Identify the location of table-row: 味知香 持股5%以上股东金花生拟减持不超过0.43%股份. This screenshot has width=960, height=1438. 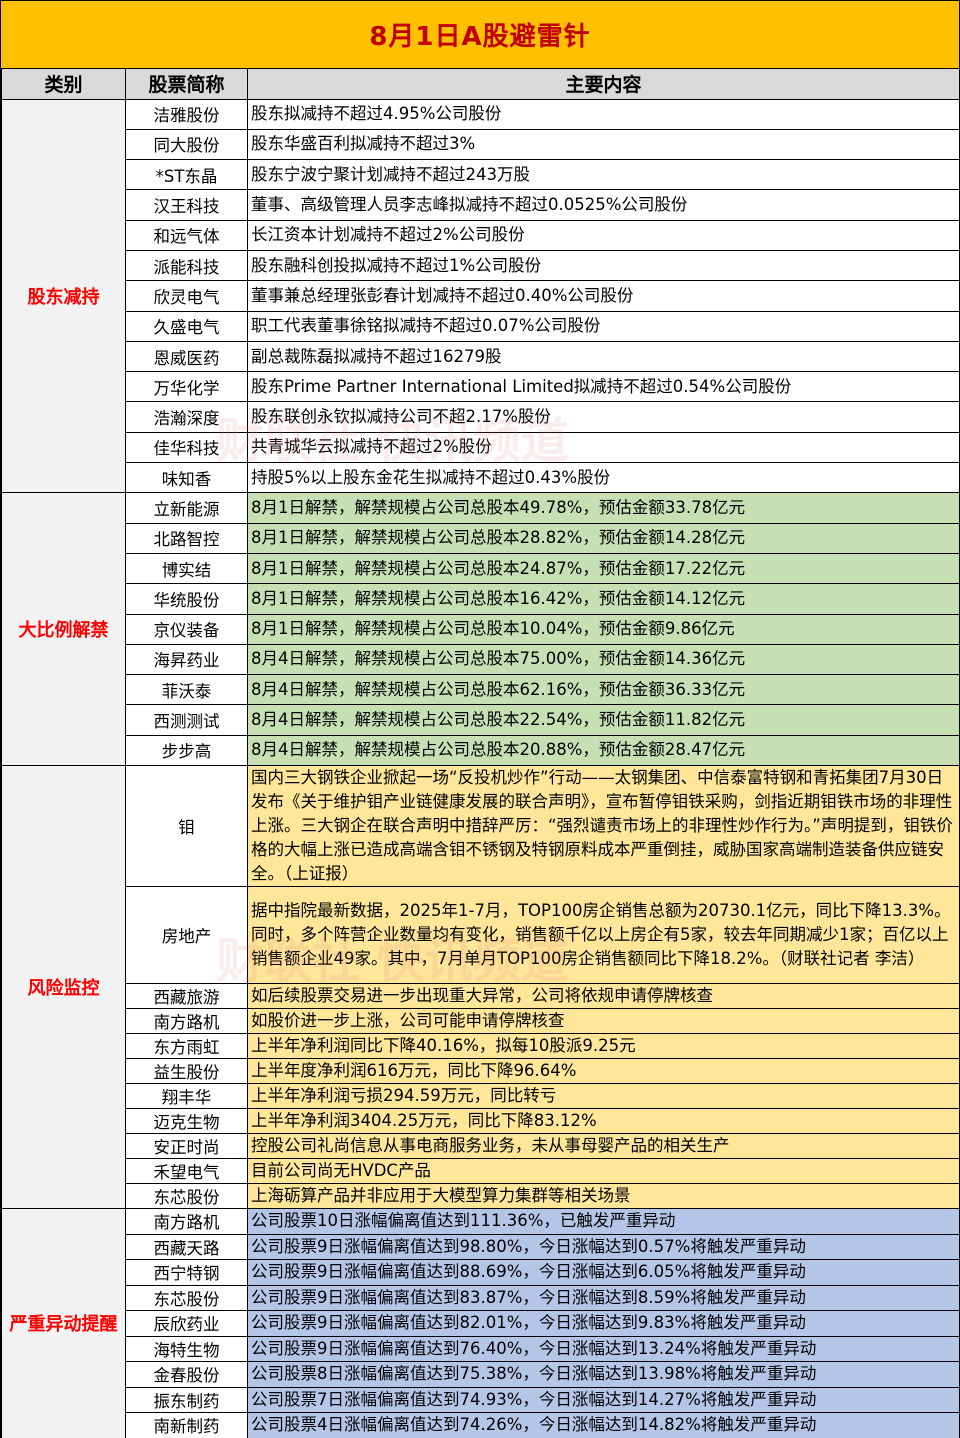
(481, 478).